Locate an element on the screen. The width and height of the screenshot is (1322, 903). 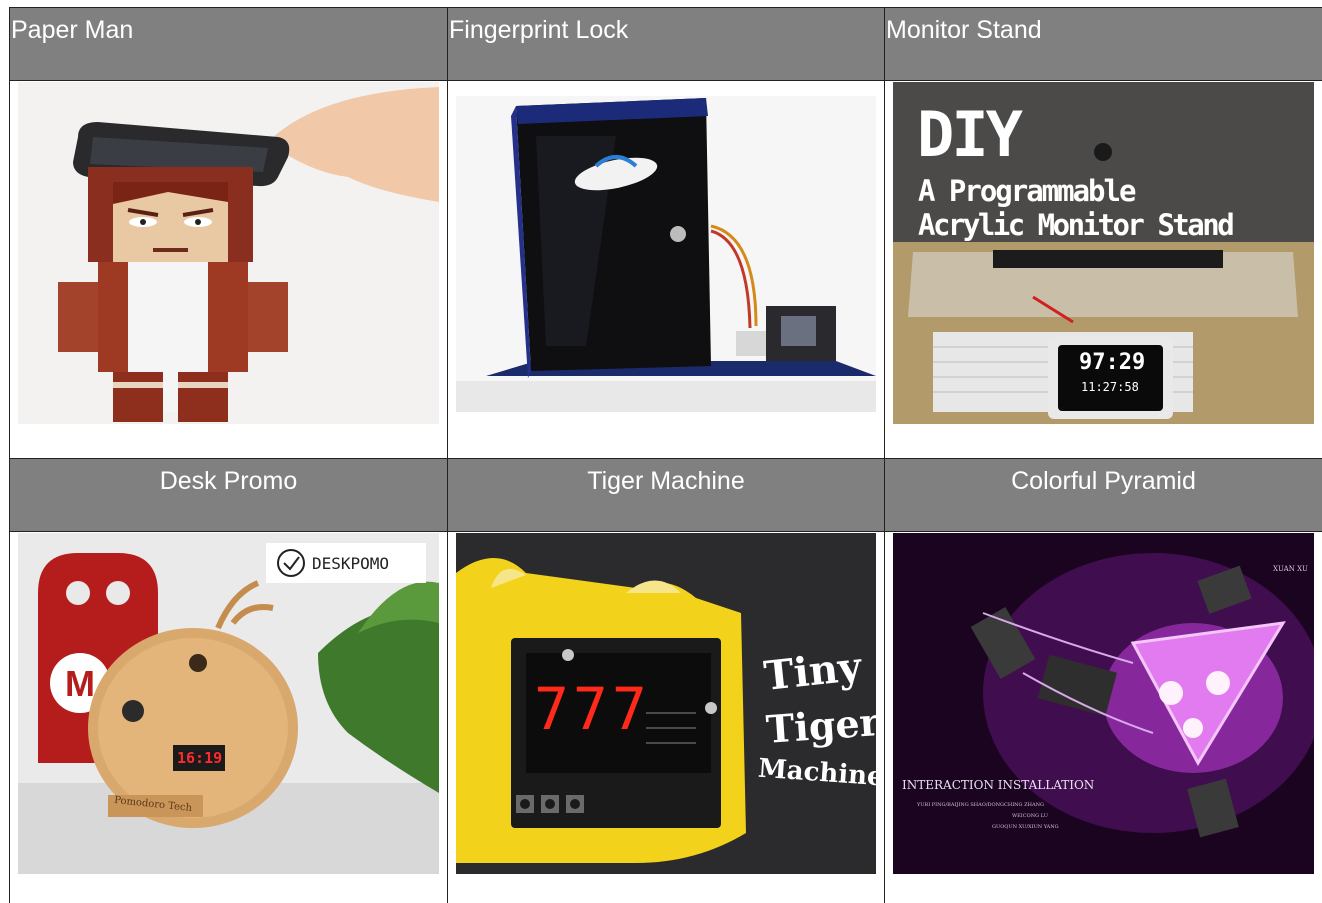
tiger-digits-text: 777 is located at coordinates (592, 709).